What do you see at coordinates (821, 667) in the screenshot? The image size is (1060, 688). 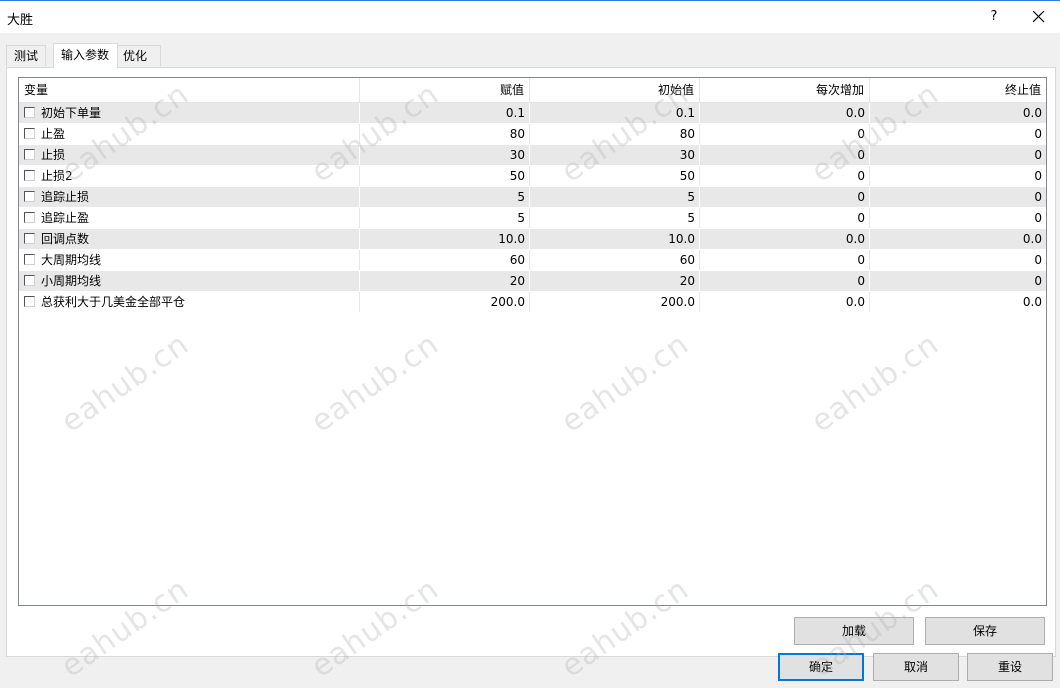 I see `ok-button: 确定` at bounding box center [821, 667].